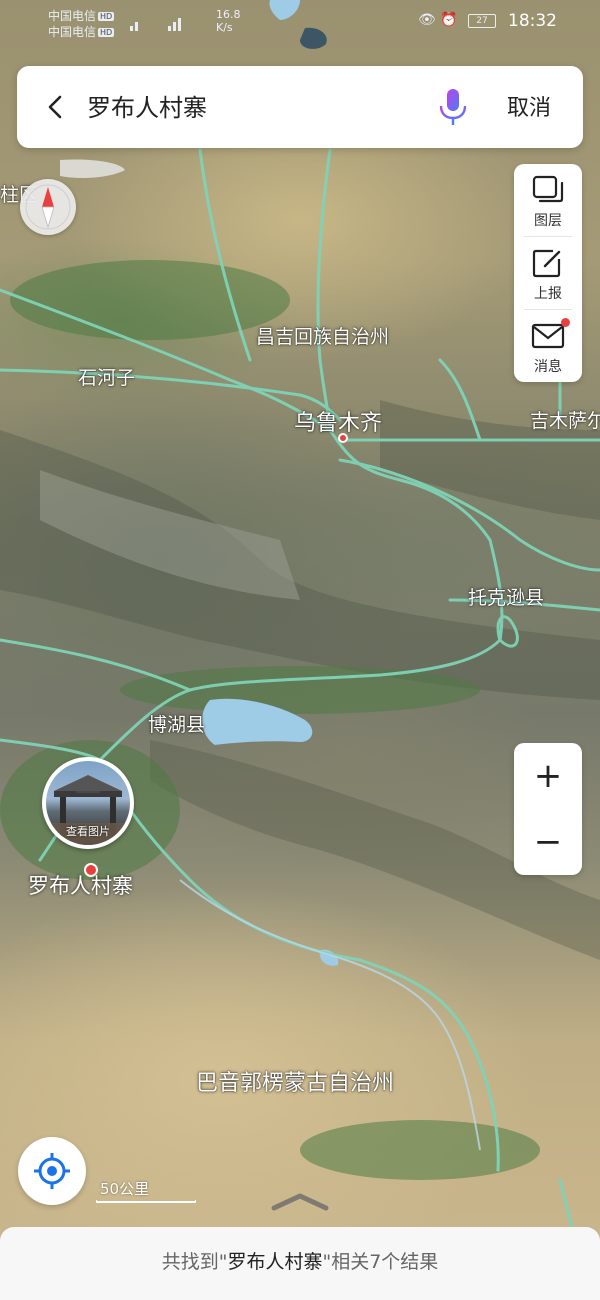 The height and width of the screenshot is (1300, 600). Describe the element at coordinates (532, 21) in the screenshot. I see `clock: 18:32` at that location.